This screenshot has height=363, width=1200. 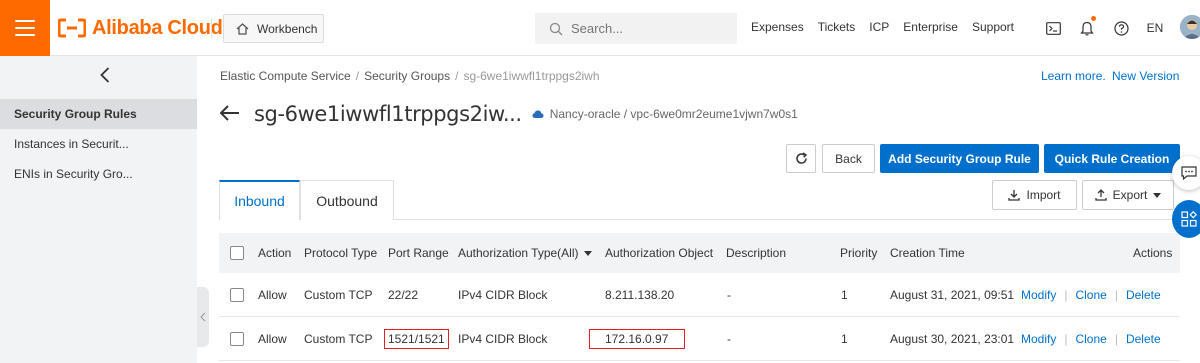 I want to click on cloud-icon, so click(x=538, y=114).